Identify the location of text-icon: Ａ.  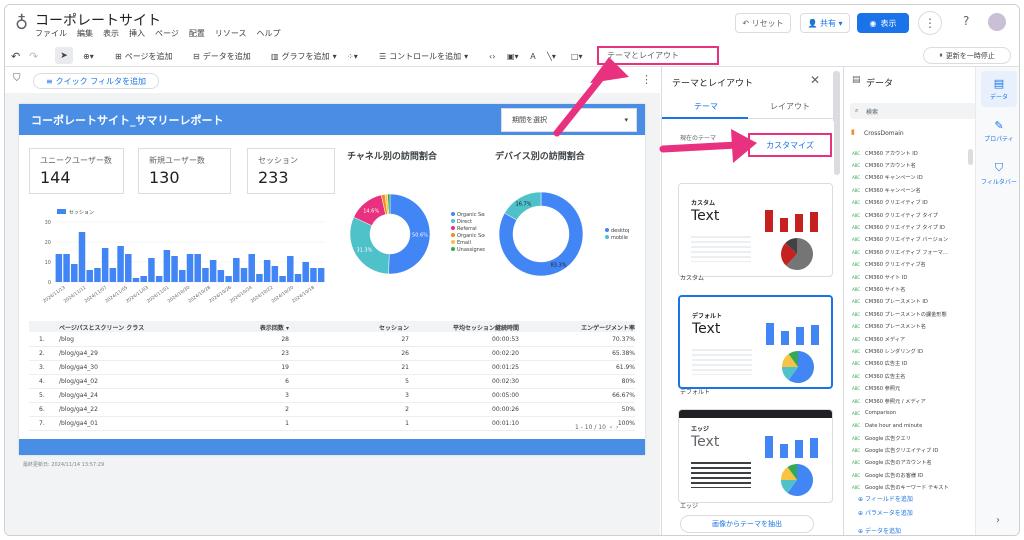
(533, 56).